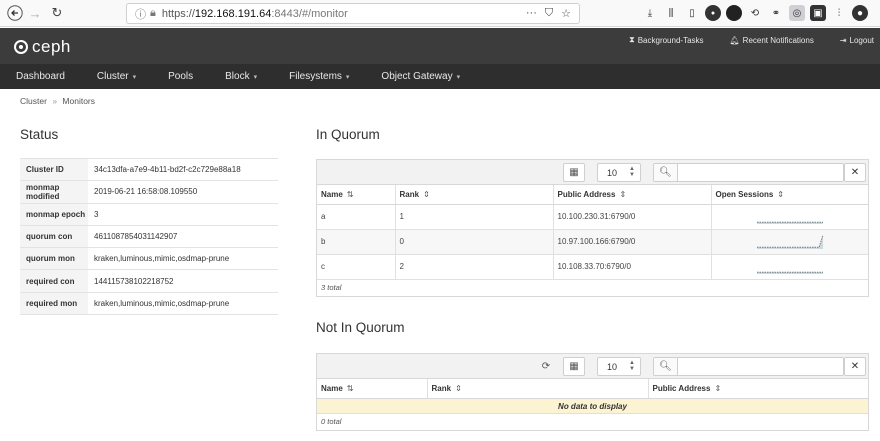 The image size is (880, 441). I want to click on nav-object-gateway: Object Gateway ▾, so click(420, 76).